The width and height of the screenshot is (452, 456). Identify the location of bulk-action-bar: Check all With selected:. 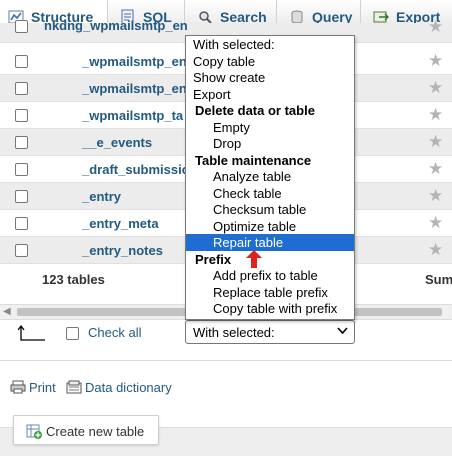
(226, 333).